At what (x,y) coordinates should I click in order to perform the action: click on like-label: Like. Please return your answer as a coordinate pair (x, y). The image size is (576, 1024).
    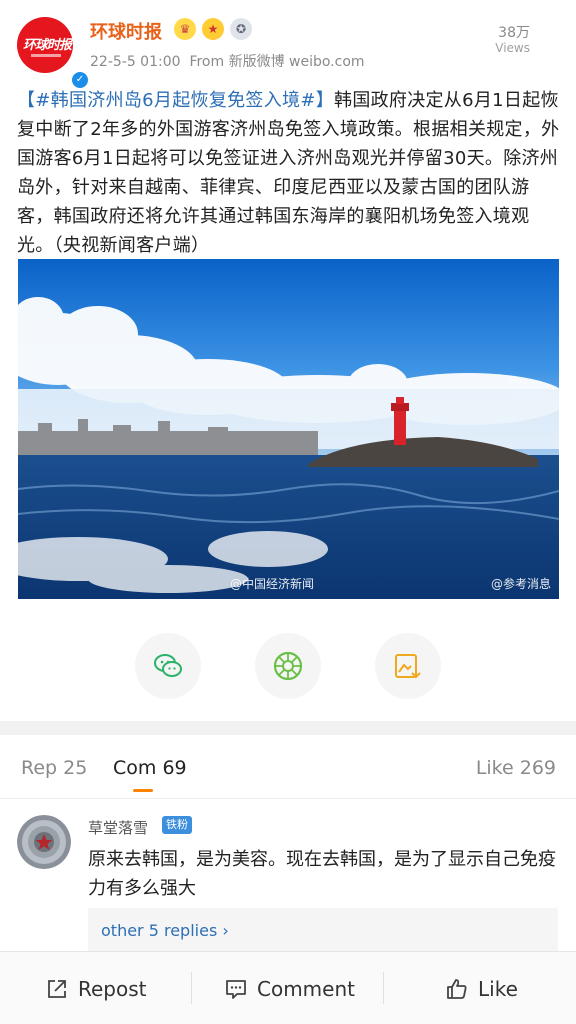
    Looking at the image, I should click on (498, 988).